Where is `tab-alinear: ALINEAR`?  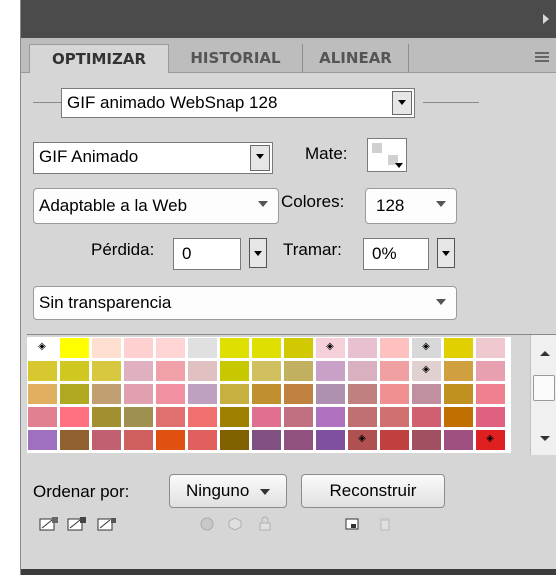
tab-alinear: ALINEAR is located at coordinates (356, 58).